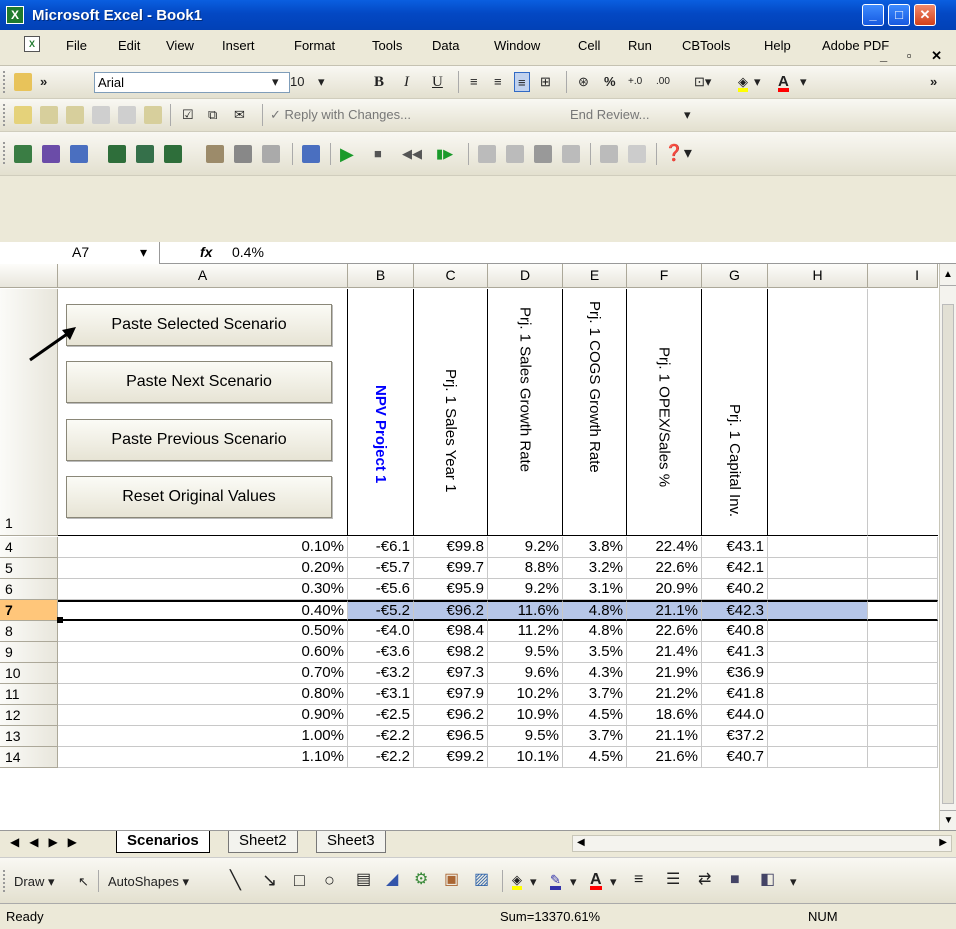 This screenshot has width=956, height=929. Describe the element at coordinates (525, 694) in the screenshot. I see `cell-d11: 10.2%` at that location.